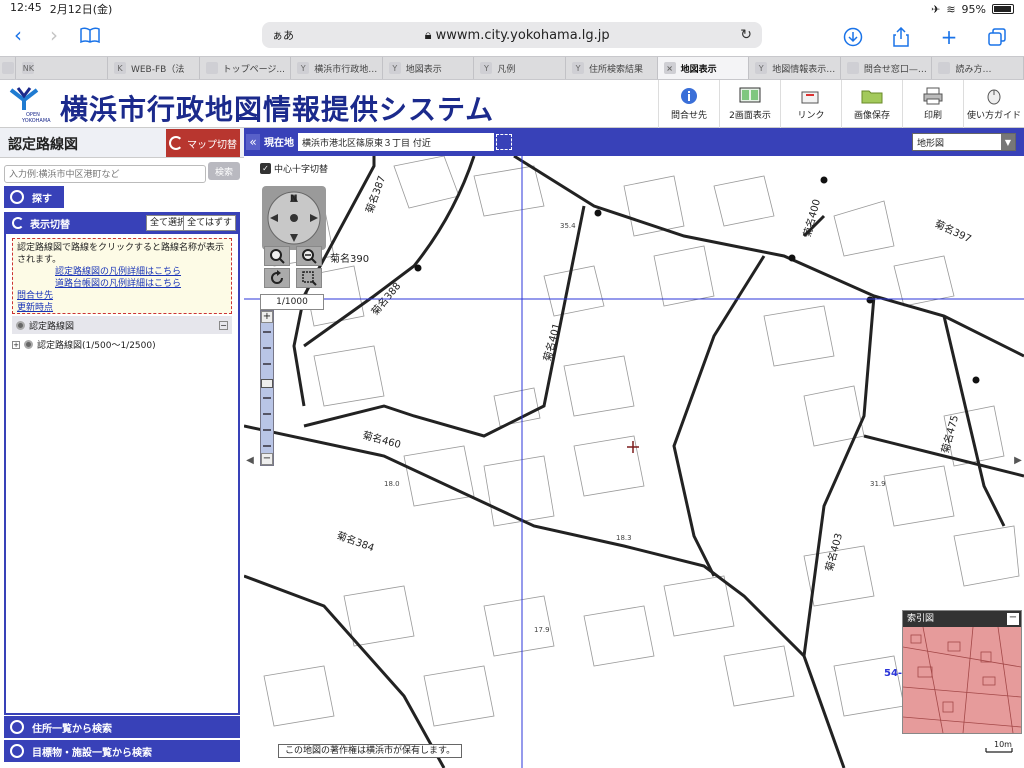 This screenshot has width=1024, height=768. Describe the element at coordinates (277, 278) in the screenshot. I see `rotate-reset-icon` at that location.